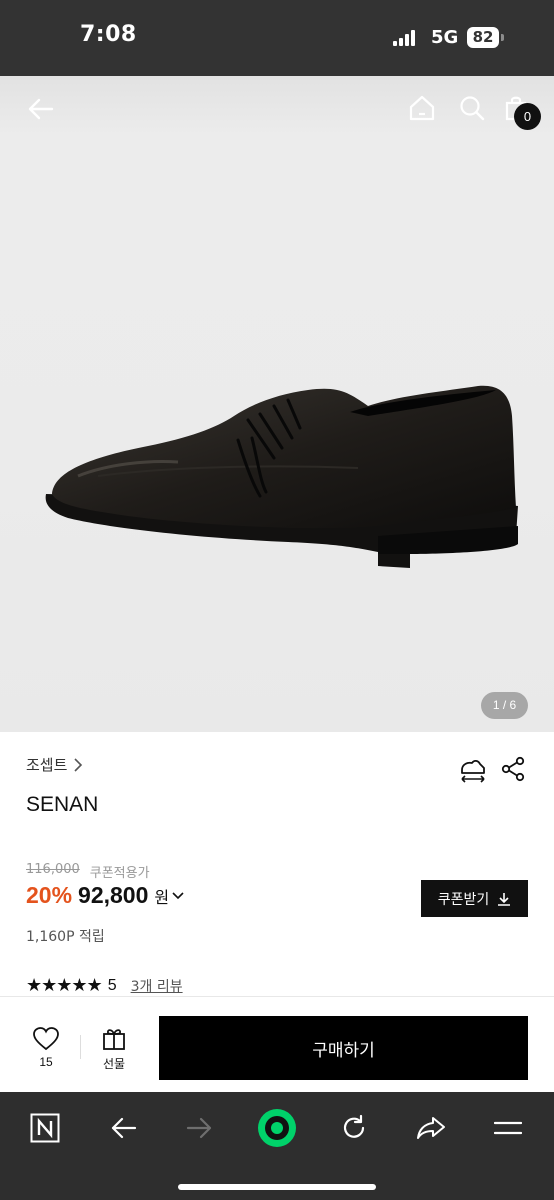  I want to click on brand-name: 조셉트, so click(47, 765).